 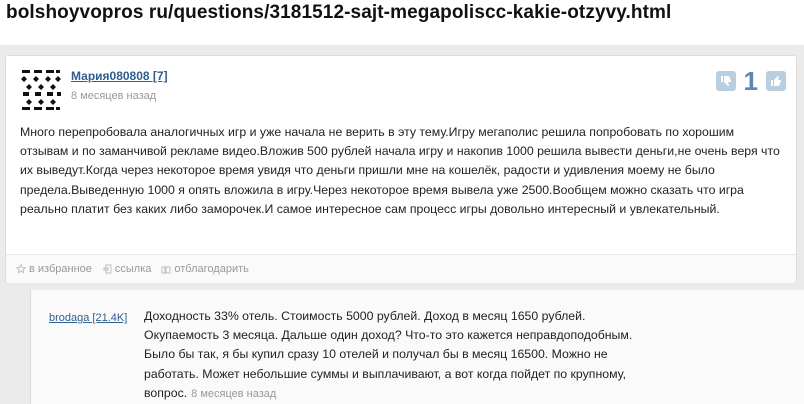 I want to click on comment-time: 8 месяцев назад, so click(x=234, y=393).